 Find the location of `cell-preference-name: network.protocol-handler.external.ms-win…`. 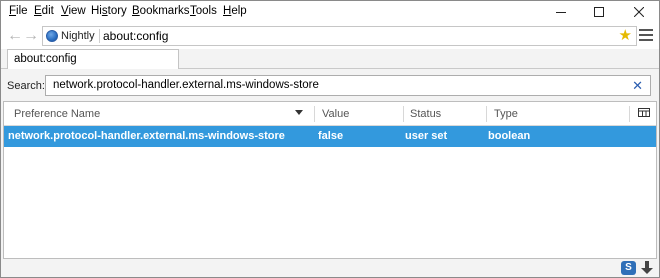

cell-preference-name: network.protocol-handler.external.ms-win… is located at coordinates (146, 136).